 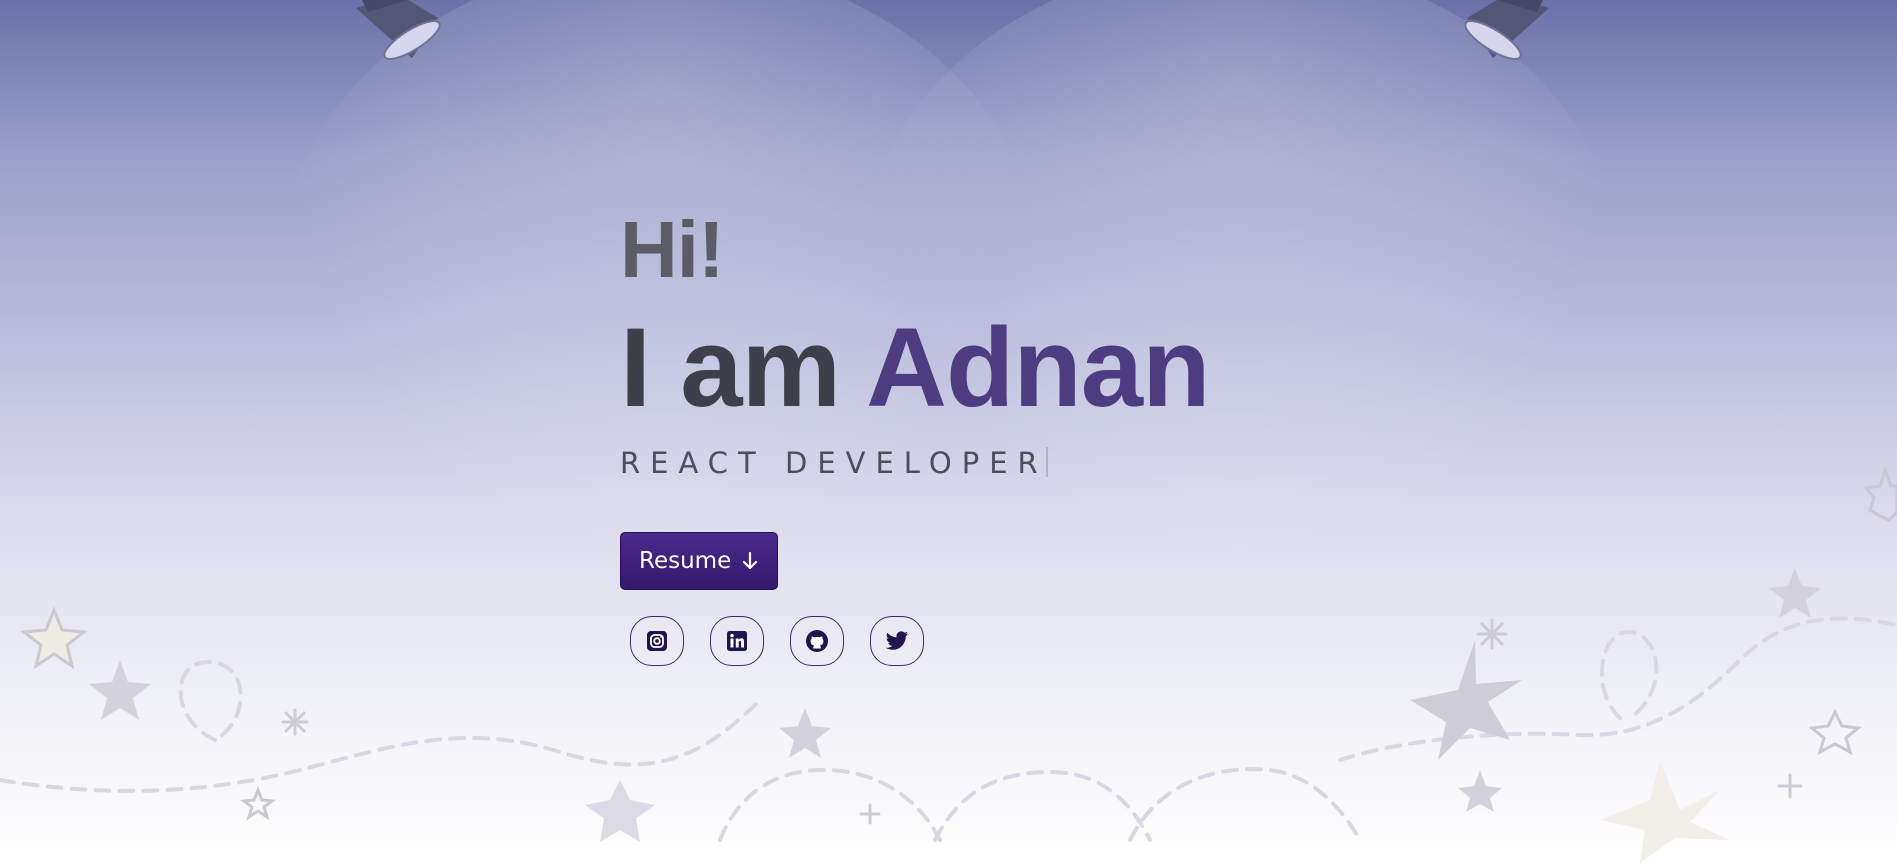 I want to click on twitter-link, so click(x=897, y=641).